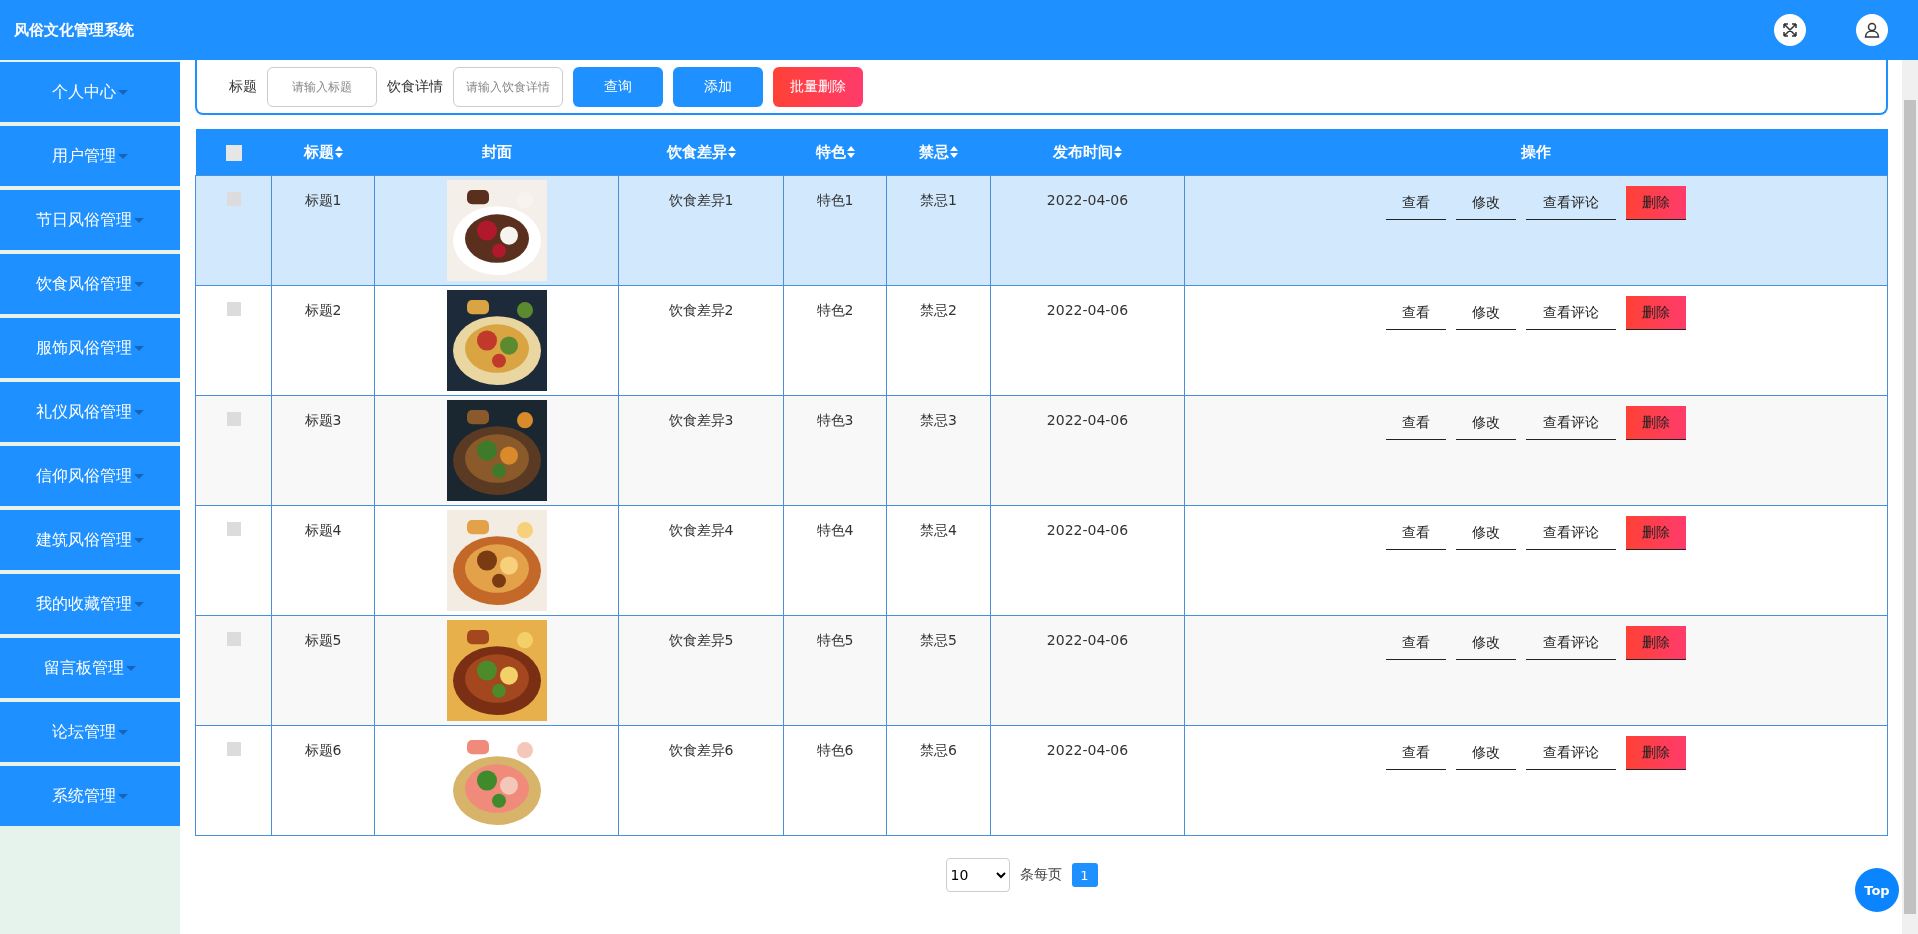 This screenshot has height=934, width=1918. I want to click on table-cell: 特色6, so click(835, 750).